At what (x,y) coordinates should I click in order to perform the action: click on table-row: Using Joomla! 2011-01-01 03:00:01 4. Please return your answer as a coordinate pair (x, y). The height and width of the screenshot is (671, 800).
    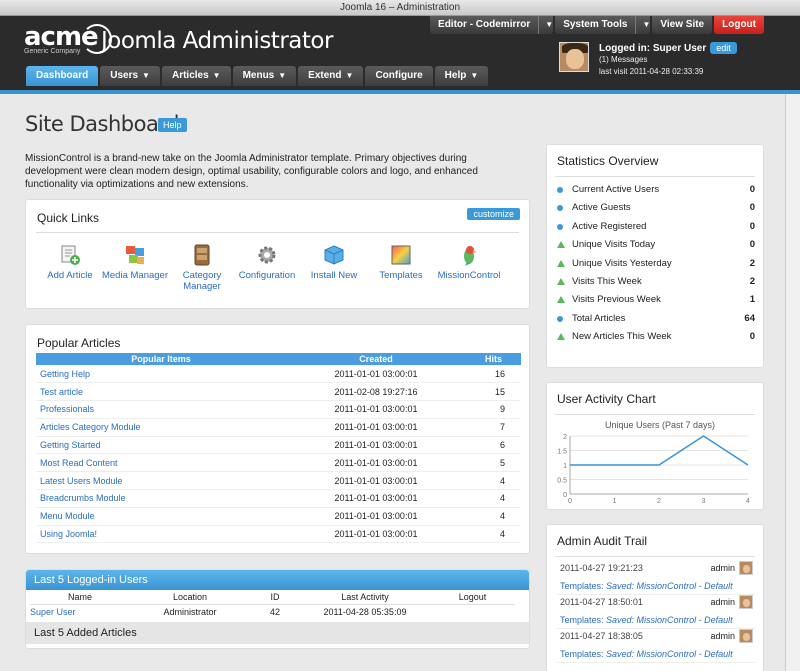
    Looking at the image, I should click on (278, 534).